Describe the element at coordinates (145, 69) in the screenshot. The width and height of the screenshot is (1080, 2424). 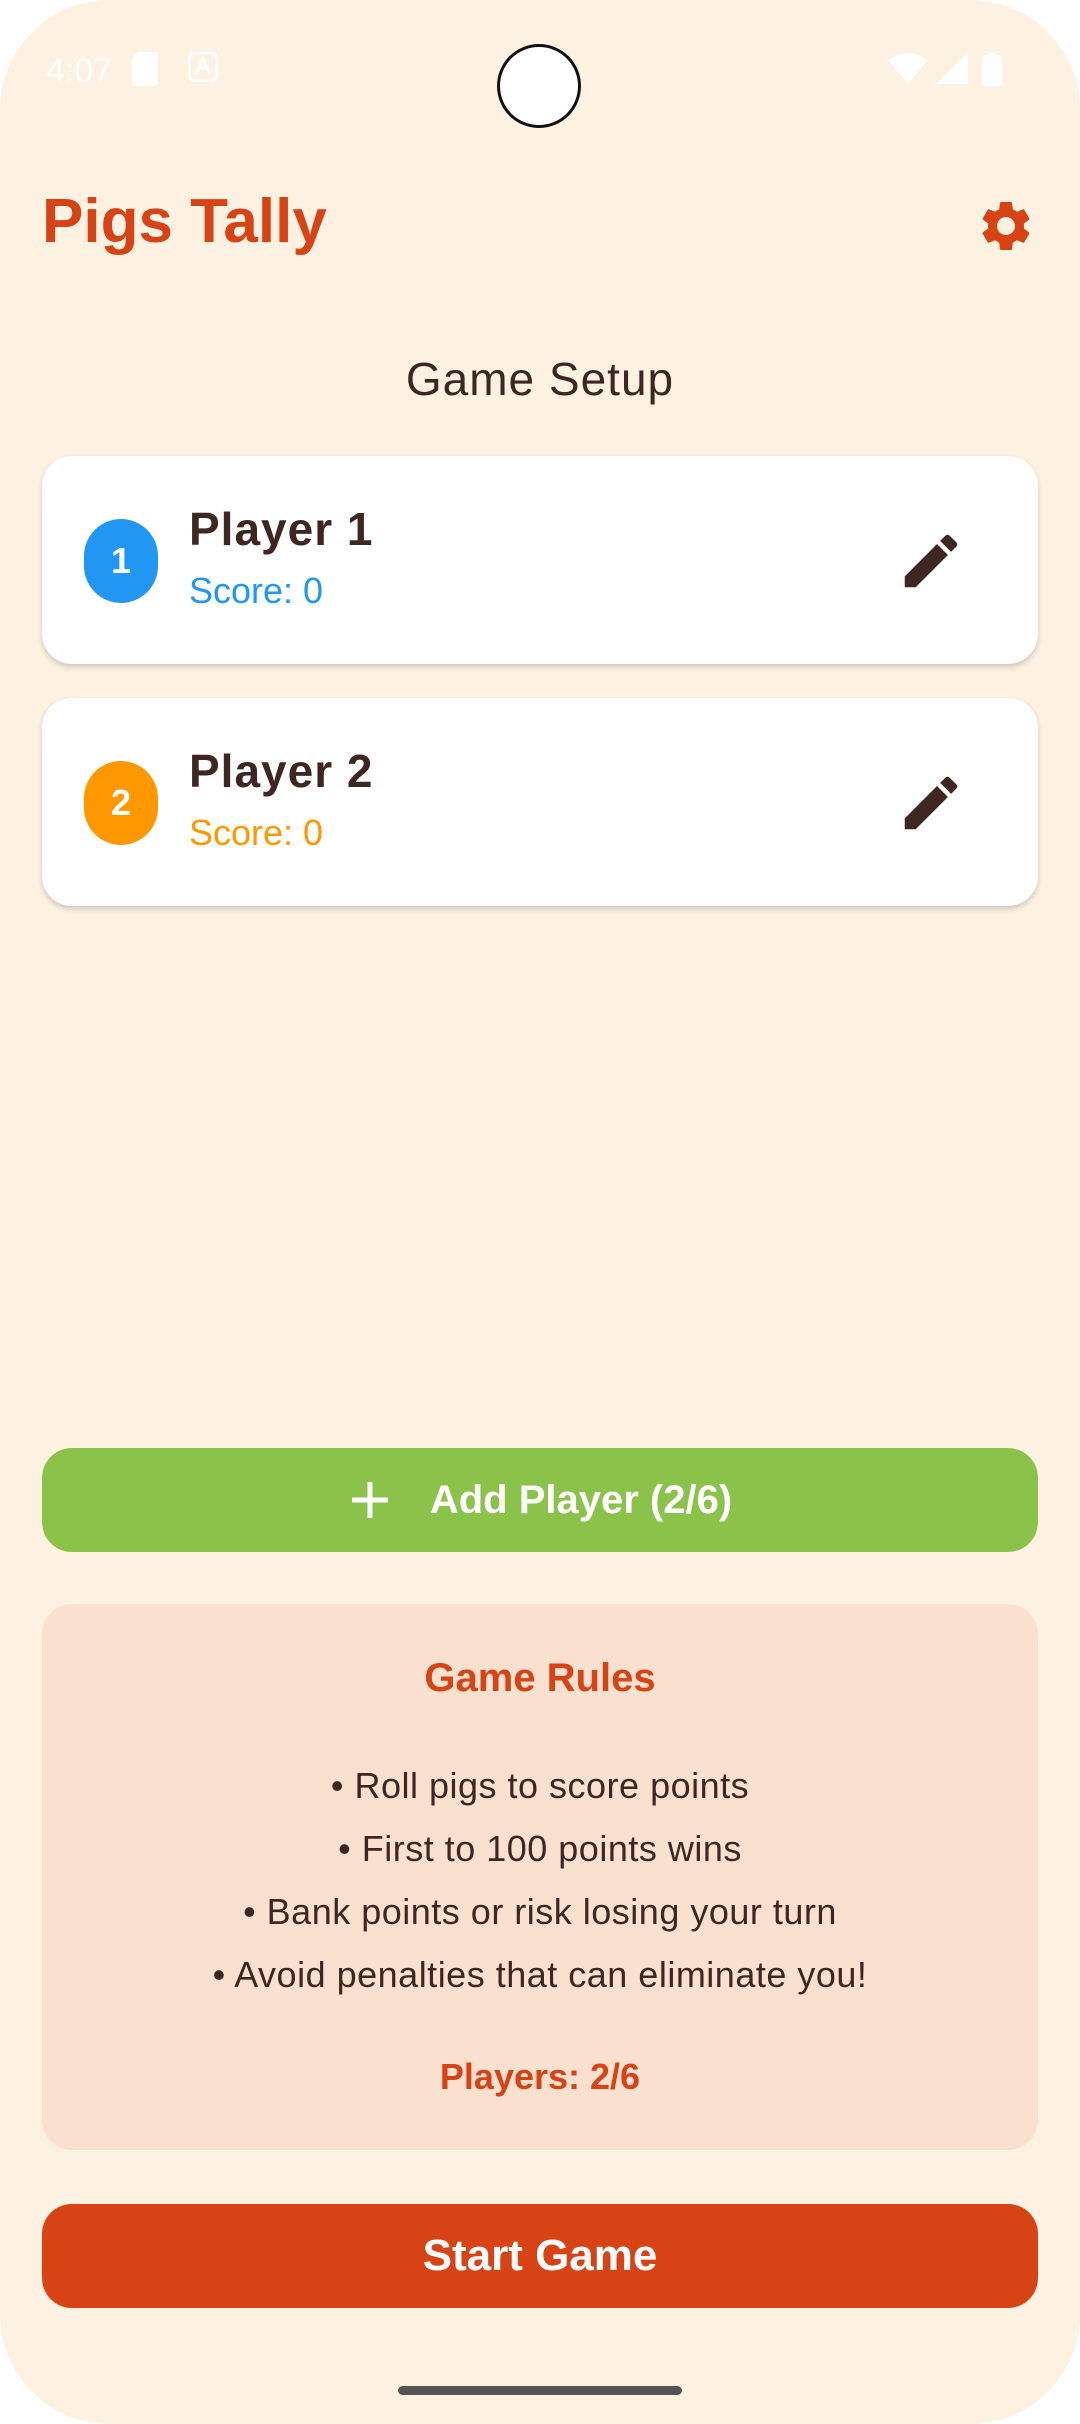
I see `sd-card-icon` at that location.